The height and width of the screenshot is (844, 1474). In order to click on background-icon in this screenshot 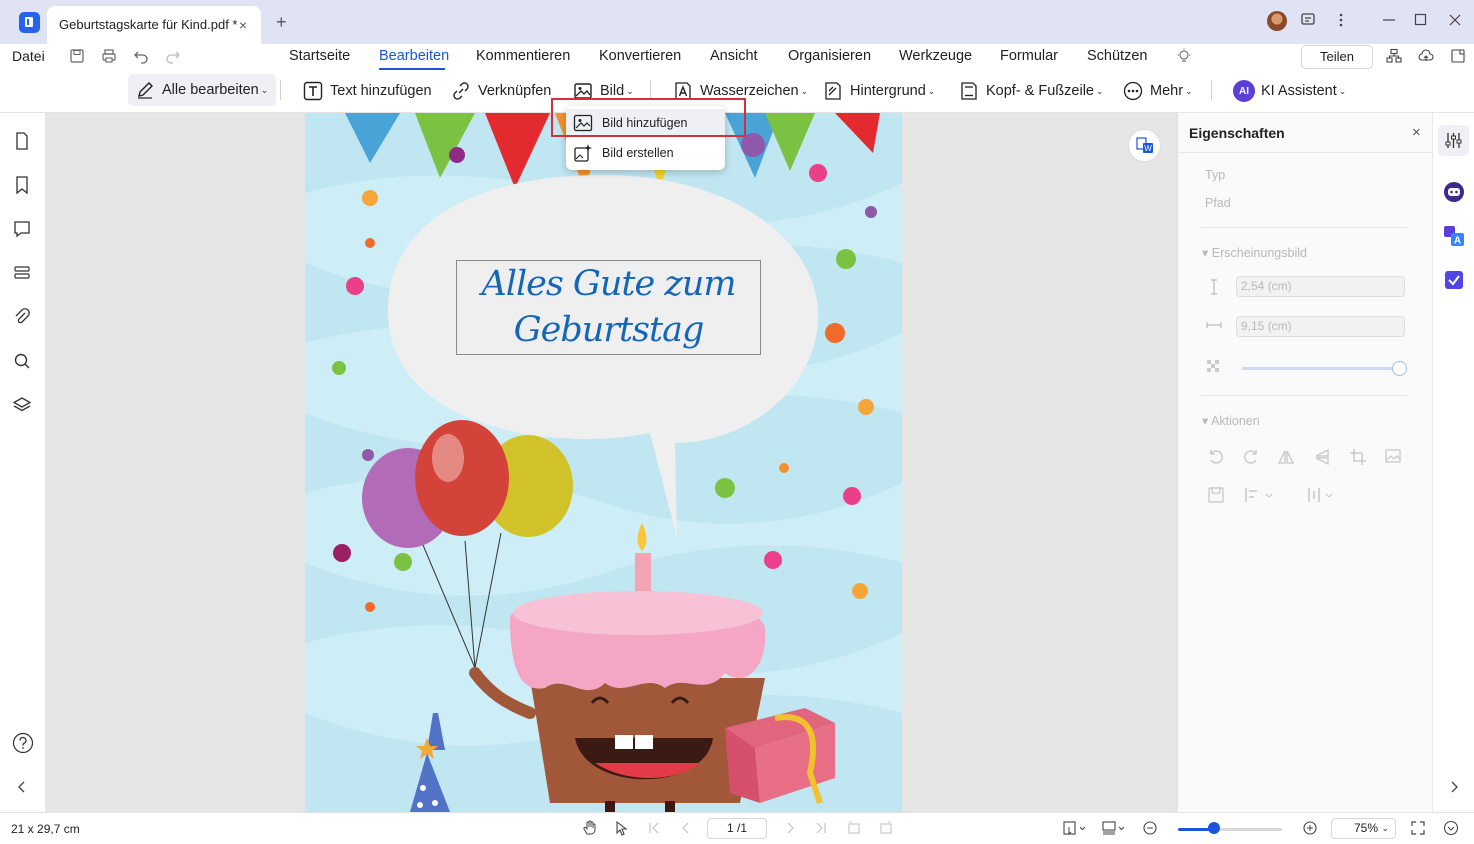, I will do `click(833, 91)`.